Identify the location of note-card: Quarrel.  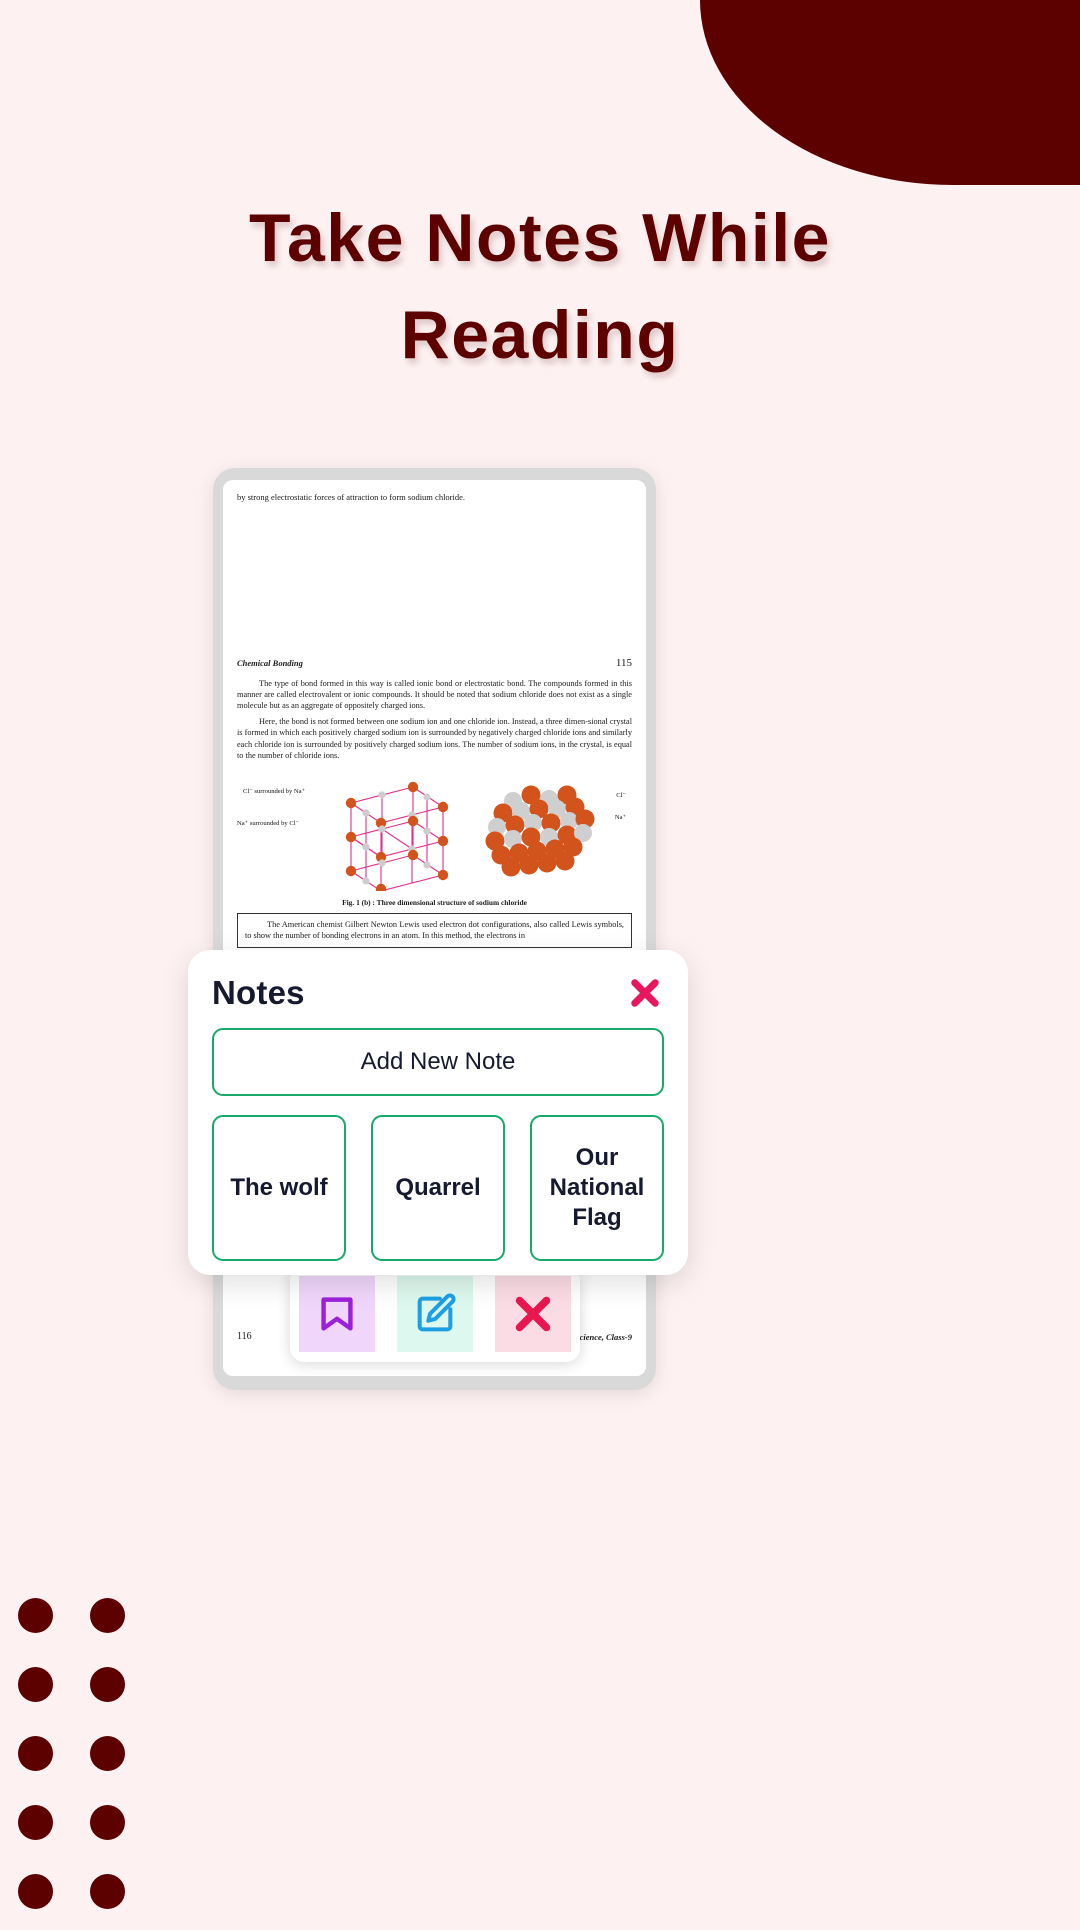
(438, 1188).